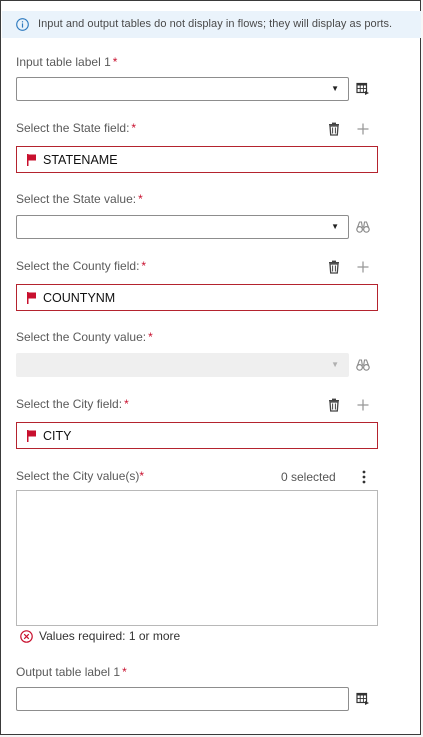 Image resolution: width=423 pixels, height=737 pixels. I want to click on county-field-label: Select the County field: *, so click(81, 266).